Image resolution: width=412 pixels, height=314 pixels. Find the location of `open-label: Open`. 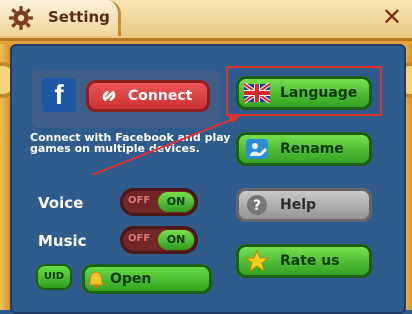

open-label: Open is located at coordinates (131, 279).